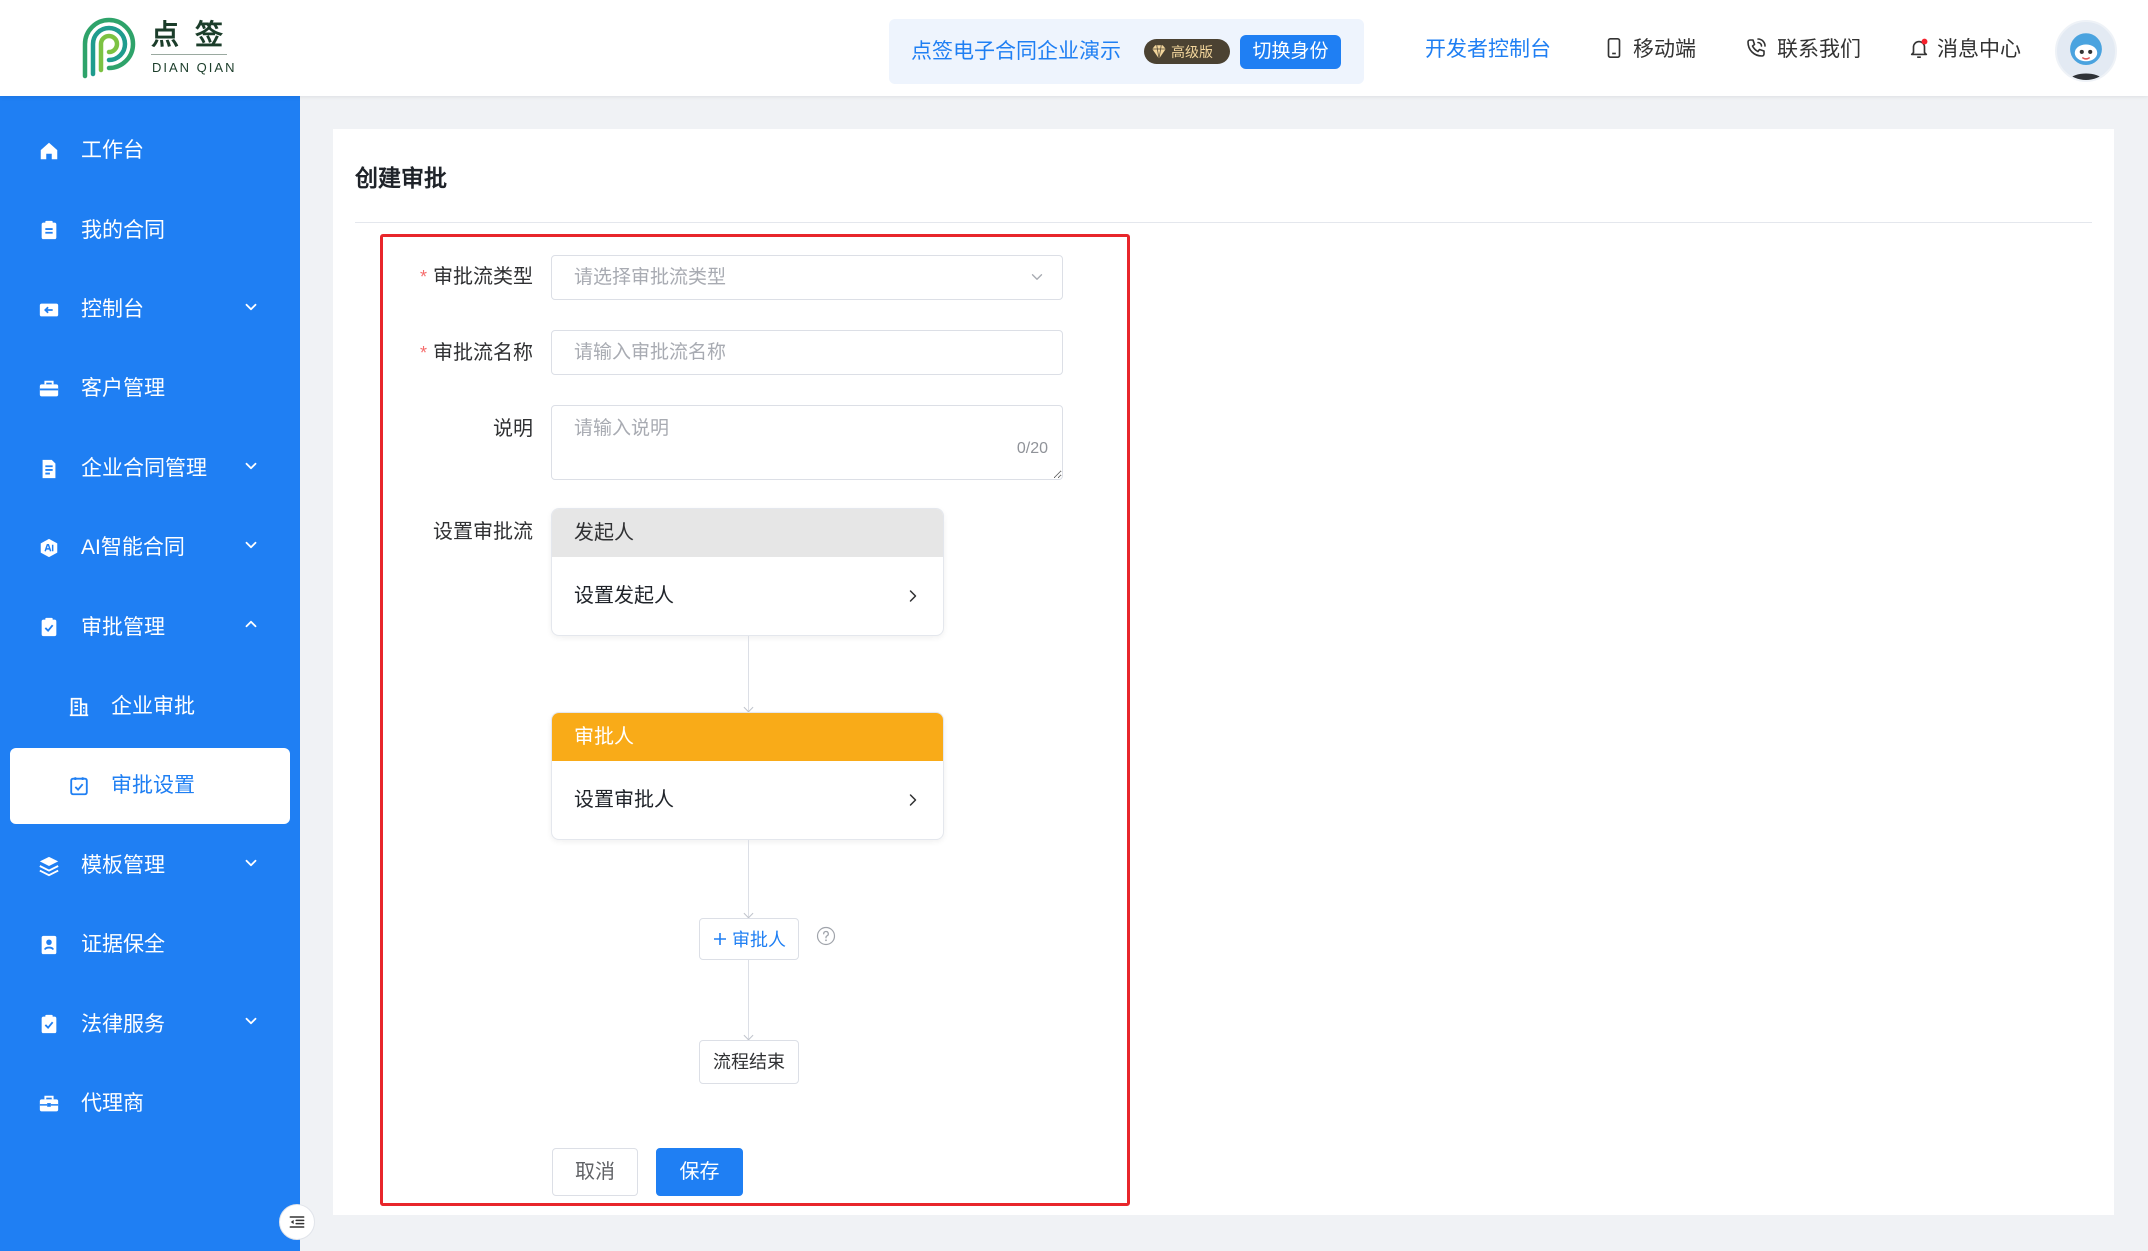  Describe the element at coordinates (49, 388) in the screenshot. I see `briefcase-icon` at that location.